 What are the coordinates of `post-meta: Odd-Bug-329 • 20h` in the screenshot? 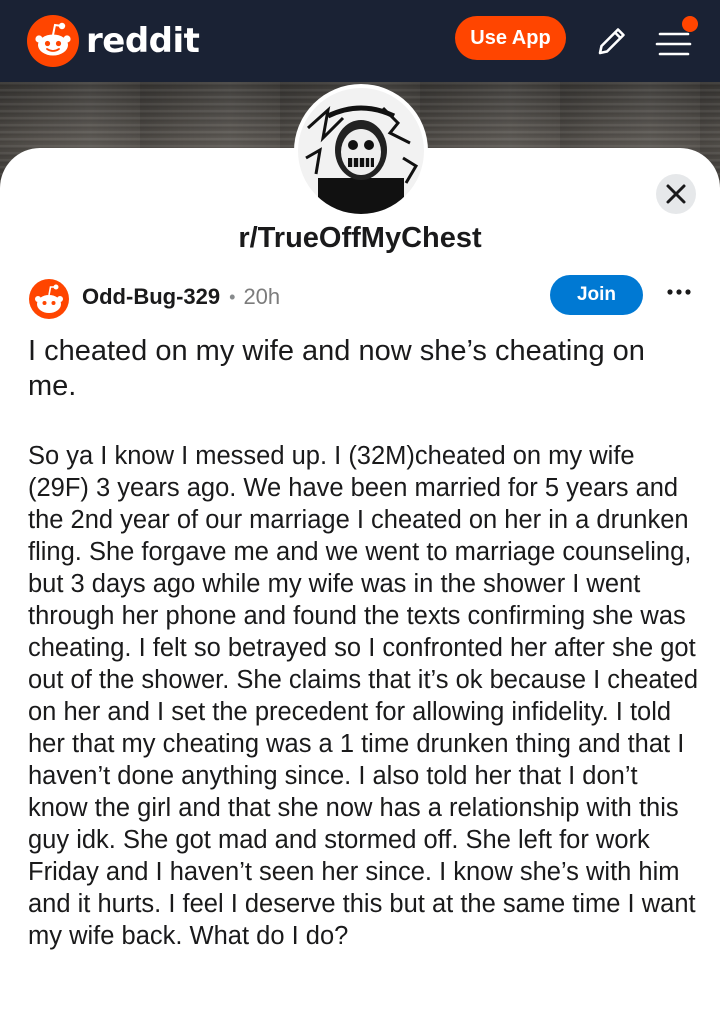 It's located at (181, 297).